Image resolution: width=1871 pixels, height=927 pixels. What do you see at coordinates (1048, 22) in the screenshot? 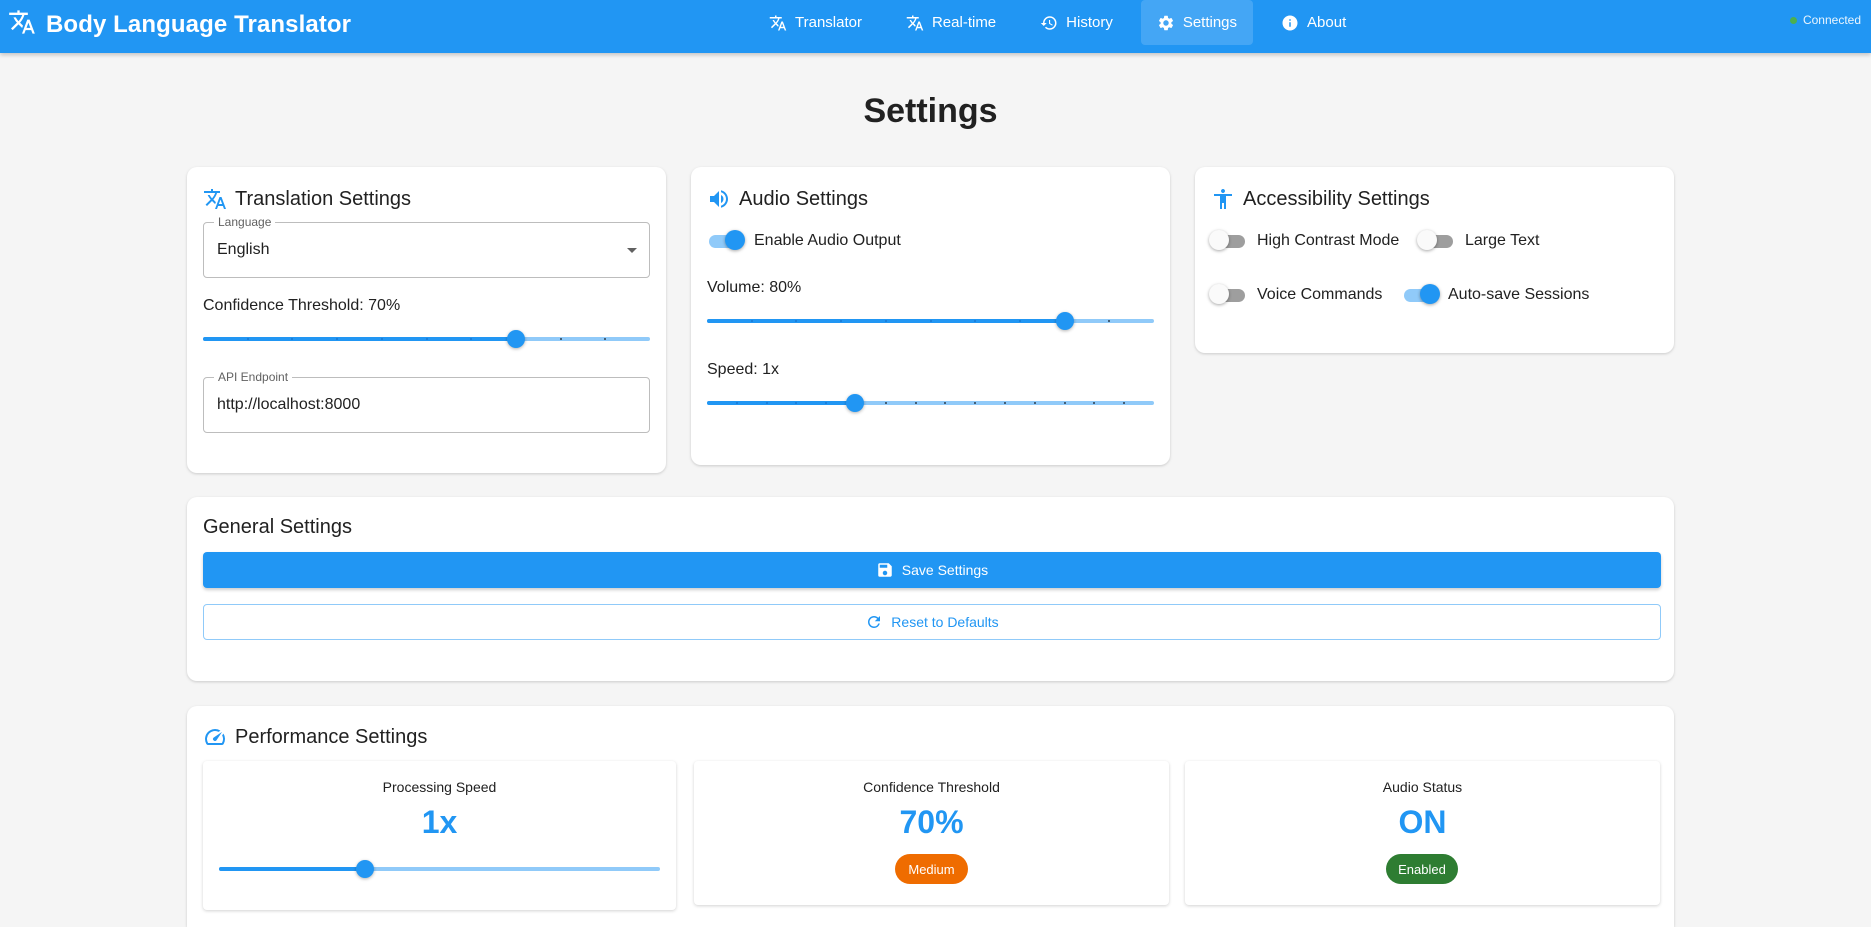
I see `history-icon` at bounding box center [1048, 22].